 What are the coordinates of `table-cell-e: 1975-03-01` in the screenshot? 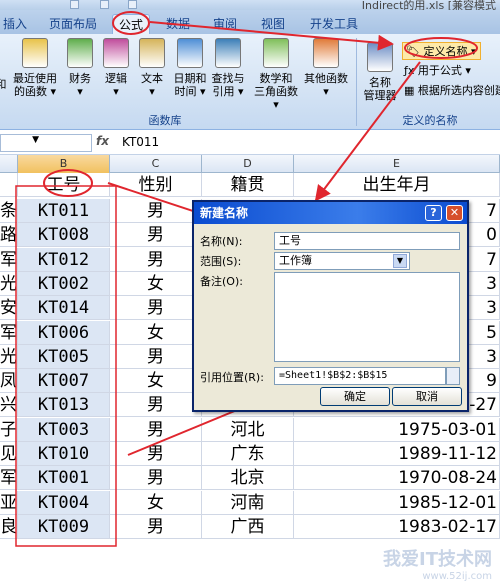 It's located at (397, 429).